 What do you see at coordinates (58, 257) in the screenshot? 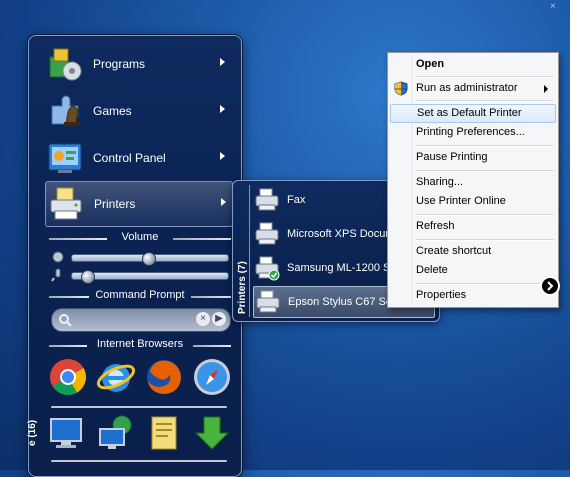
I see `speaker-icon` at bounding box center [58, 257].